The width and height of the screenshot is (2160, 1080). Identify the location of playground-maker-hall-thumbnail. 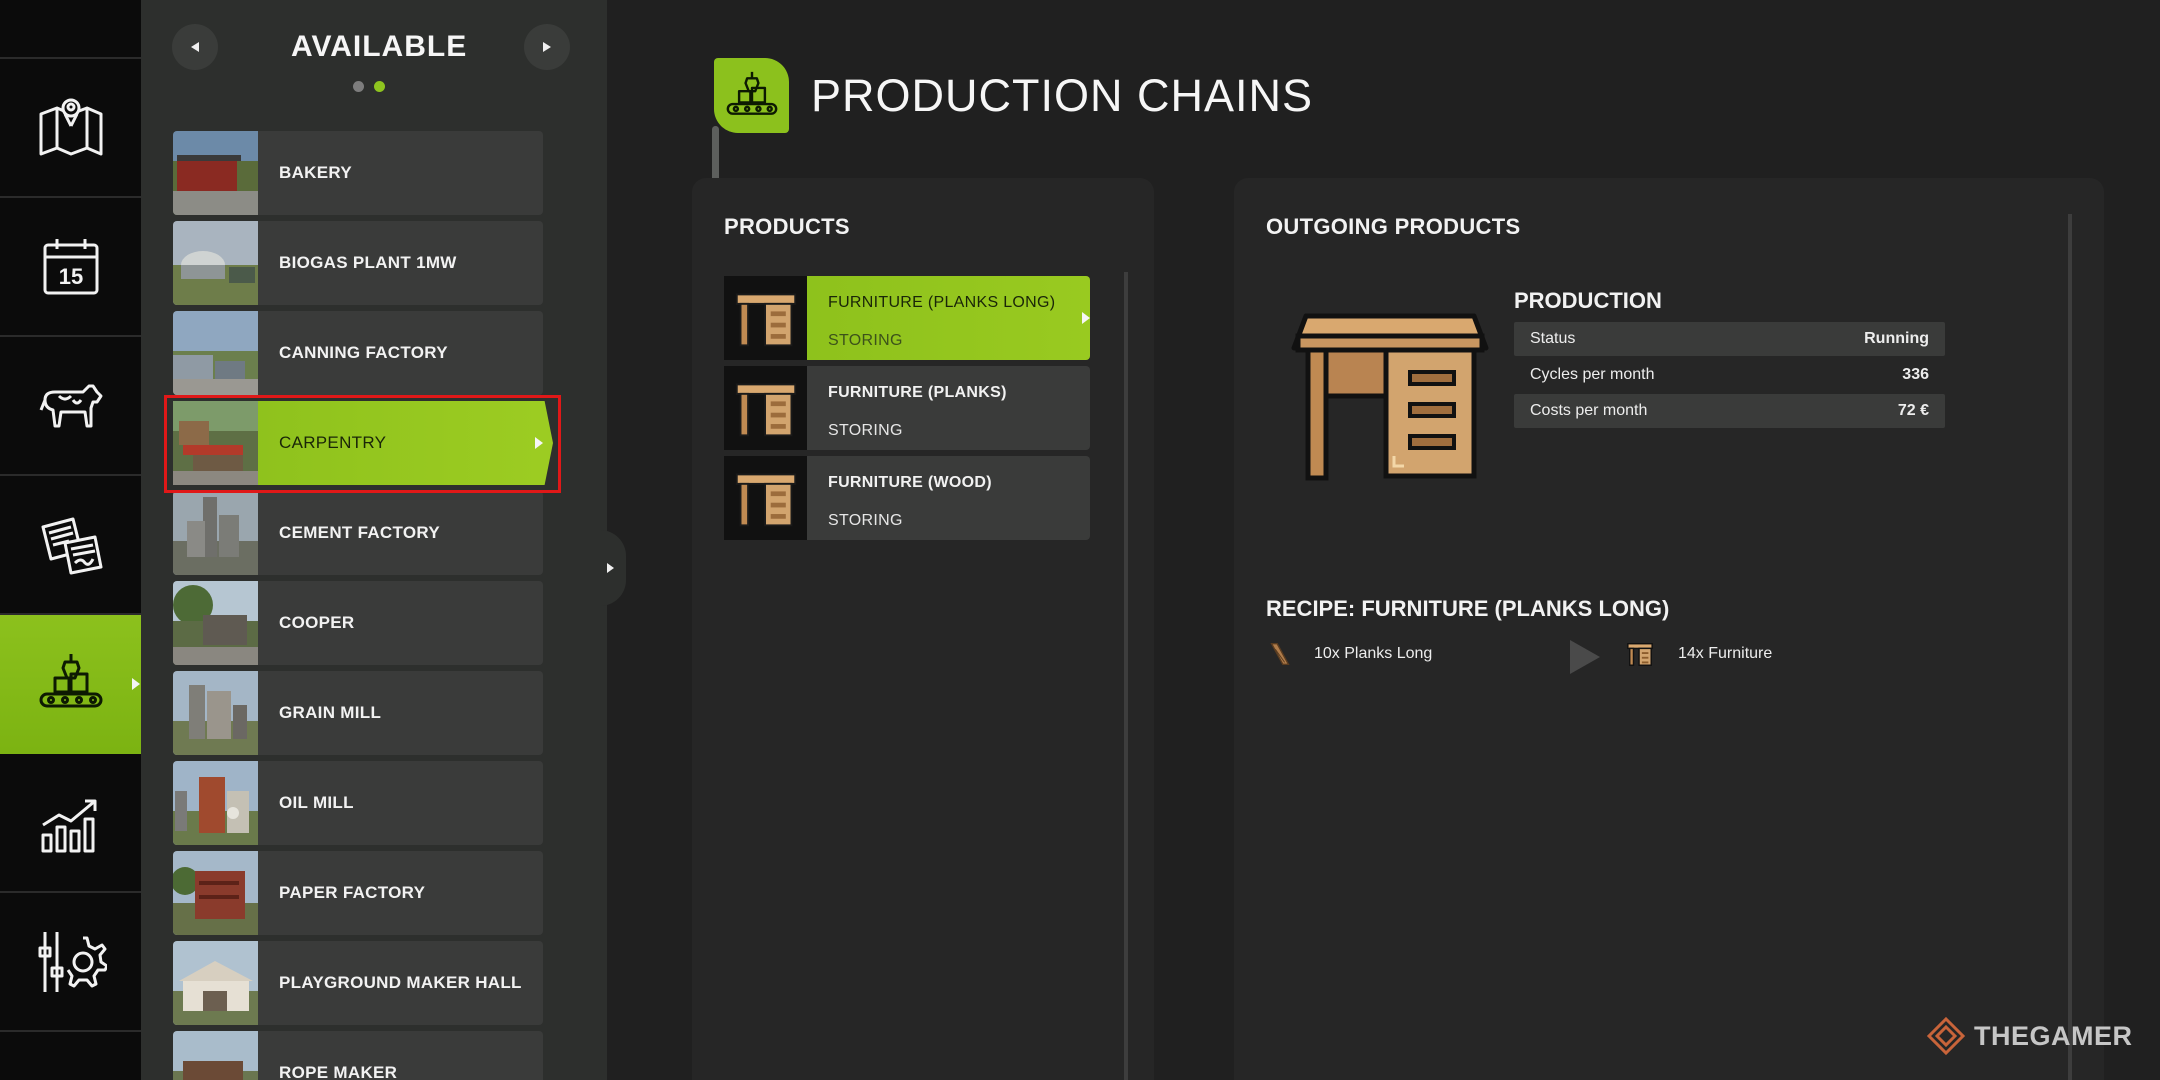
(215, 983).